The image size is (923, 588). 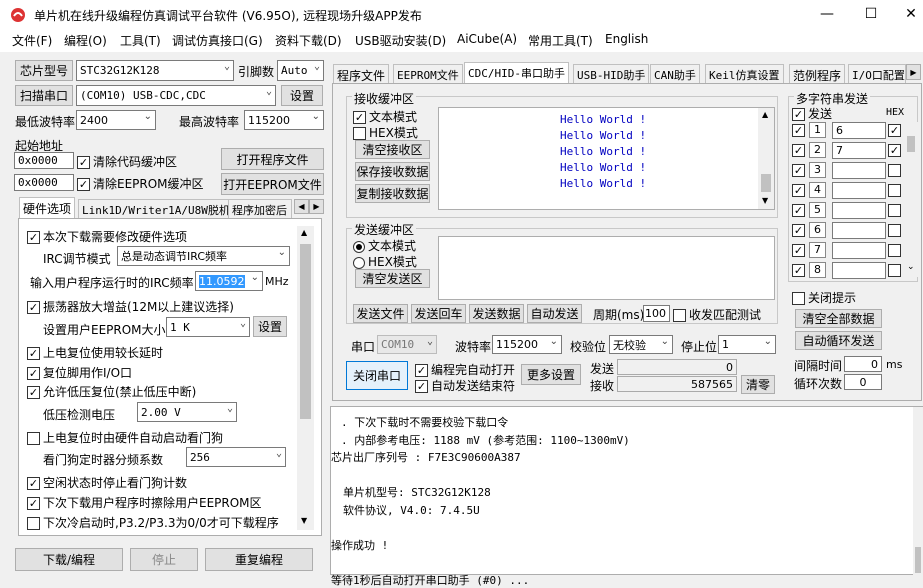 I want to click on multi-row-input: 6, so click(x=859, y=130).